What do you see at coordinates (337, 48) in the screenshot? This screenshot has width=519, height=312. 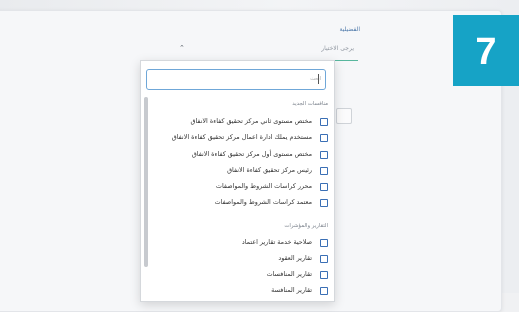 I see `select-placeholder: يرجى الاختيار` at bounding box center [337, 48].